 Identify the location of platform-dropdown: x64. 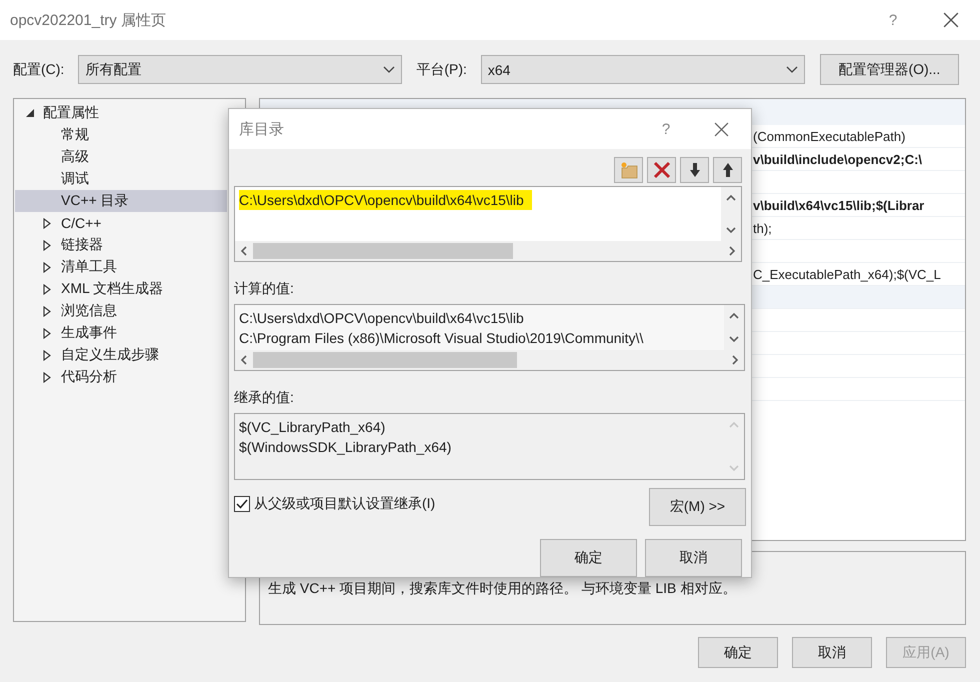
(642, 69).